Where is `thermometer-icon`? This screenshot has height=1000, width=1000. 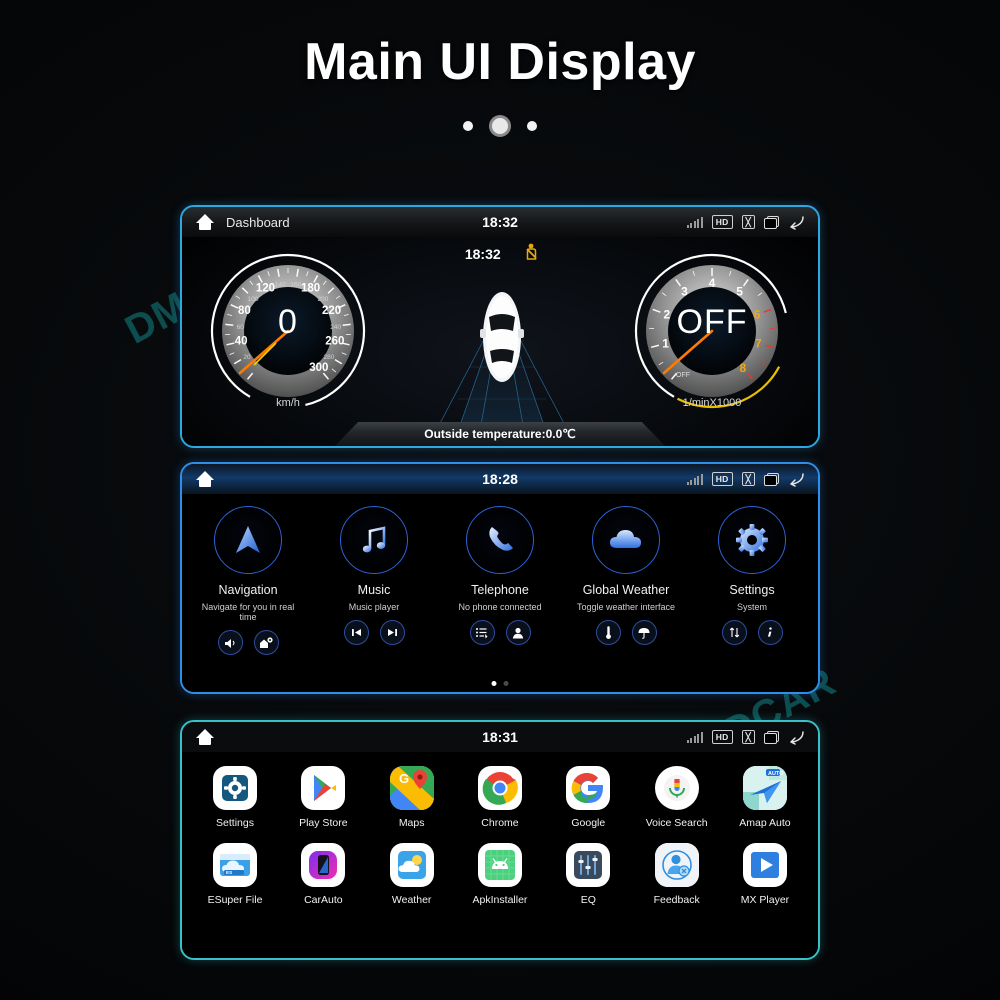 thermometer-icon is located at coordinates (608, 632).